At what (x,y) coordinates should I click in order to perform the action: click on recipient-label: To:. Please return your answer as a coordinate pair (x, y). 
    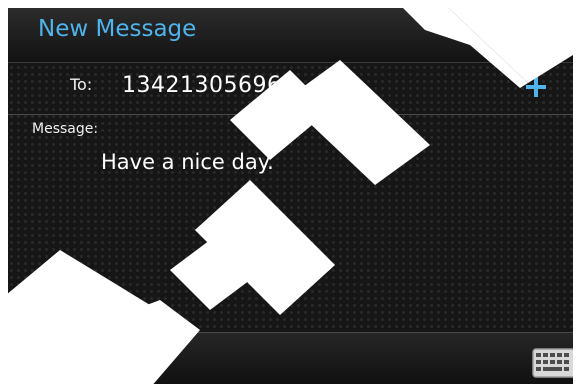
    Looking at the image, I should click on (81, 84).